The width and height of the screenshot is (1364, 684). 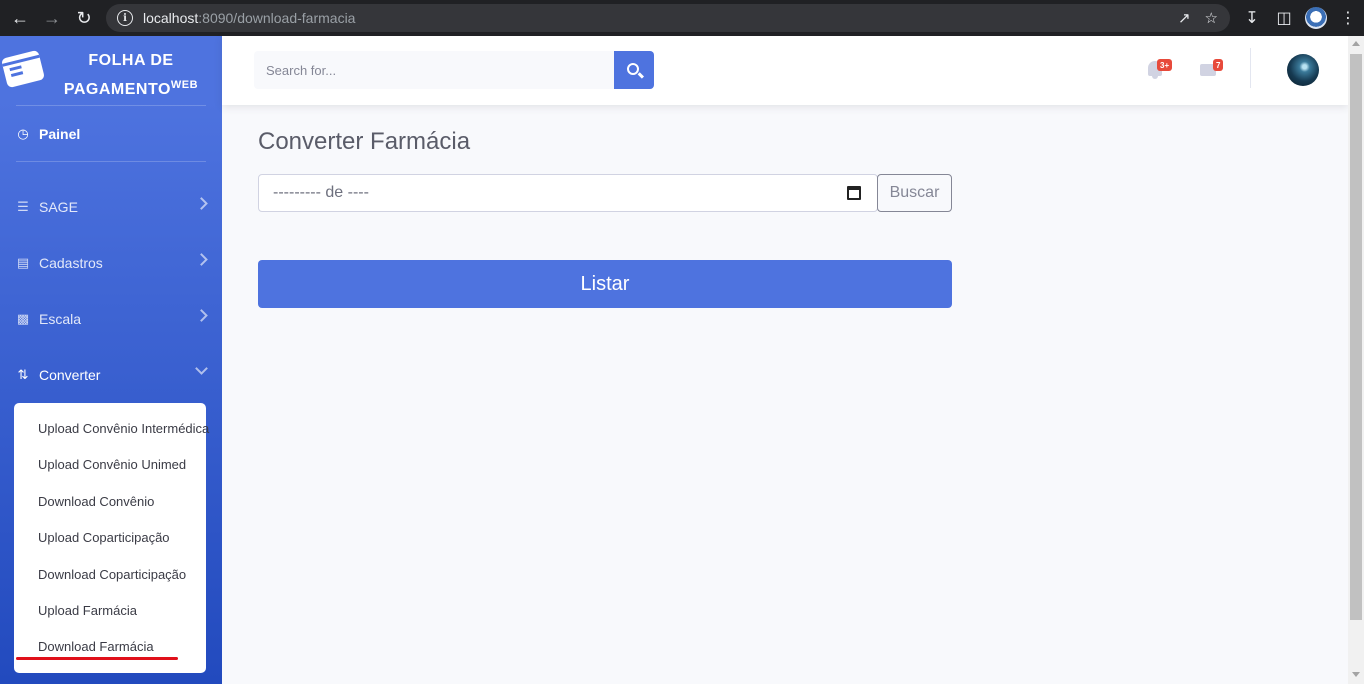 I want to click on listar-button: Listar, so click(x=605, y=284).